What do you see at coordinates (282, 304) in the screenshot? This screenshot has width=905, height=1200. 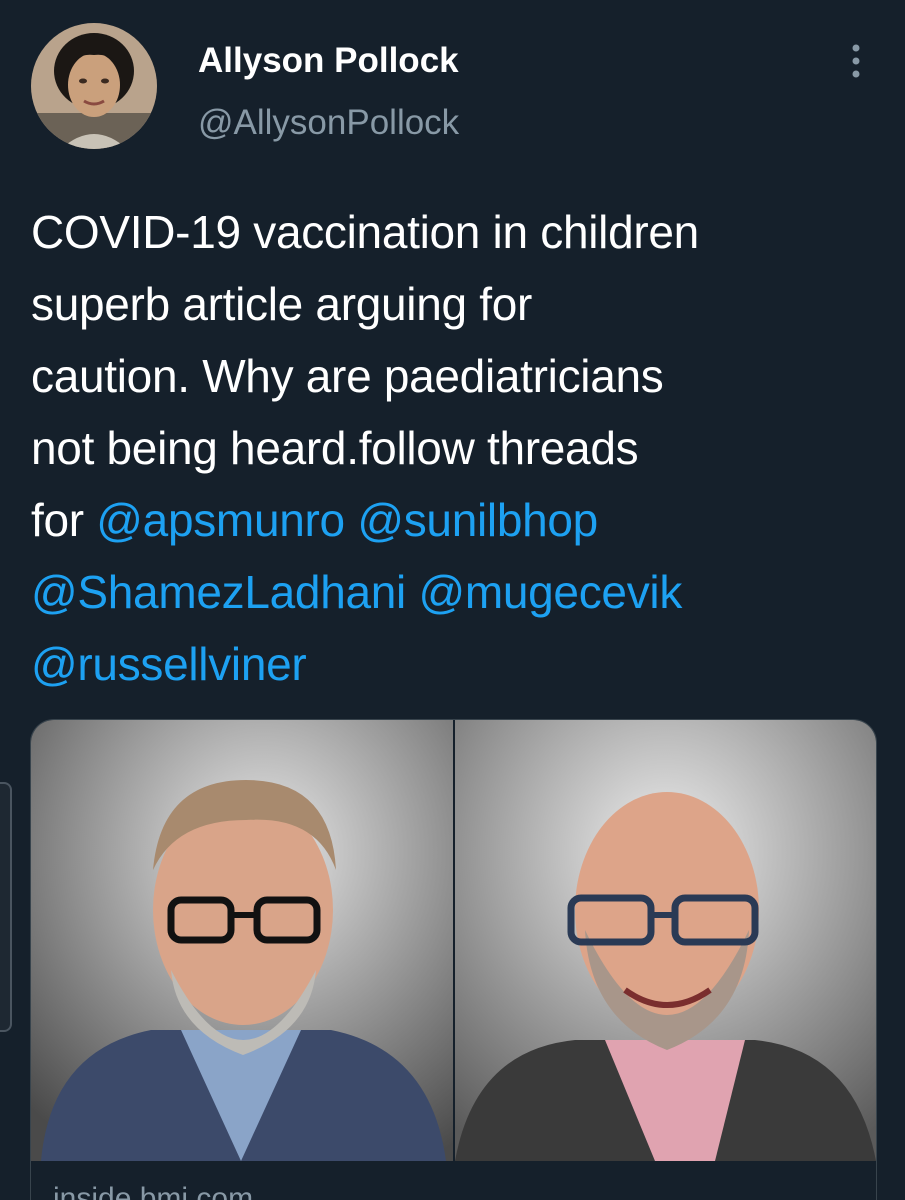 I see `tweet-text-line: superb article arguing for` at bounding box center [282, 304].